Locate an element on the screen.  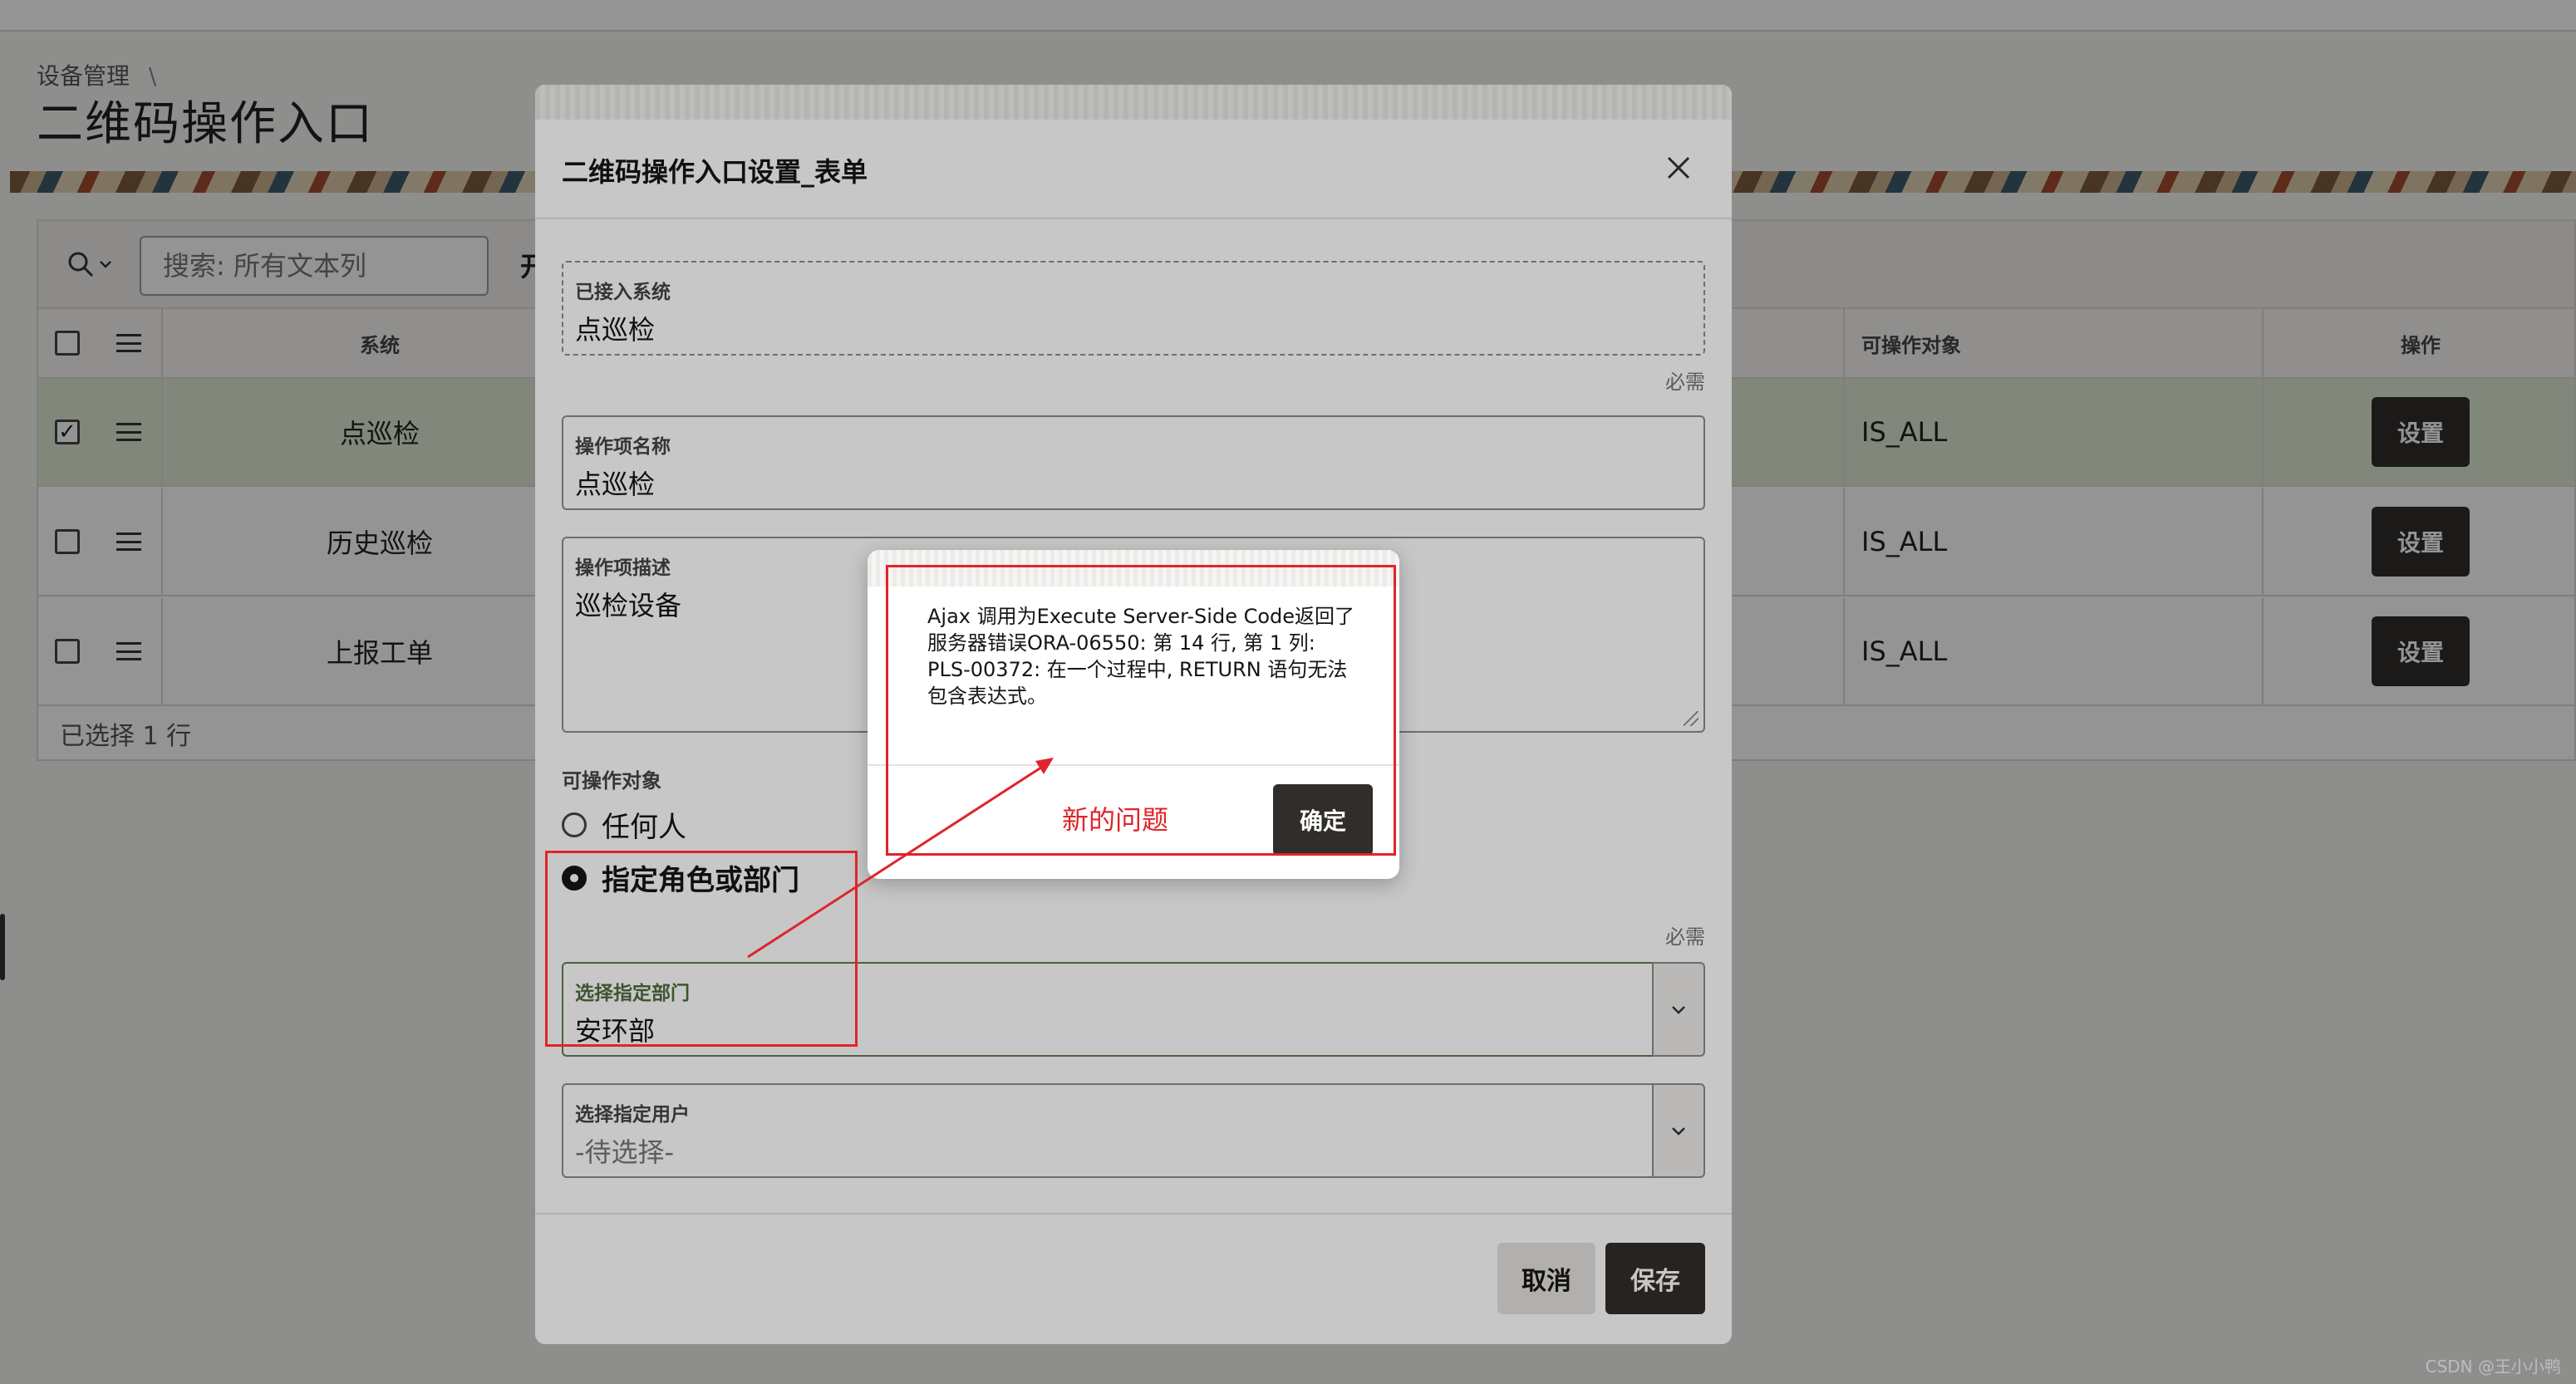
watermark: CSDN @王小小鸭 is located at coordinates (2493, 1367).